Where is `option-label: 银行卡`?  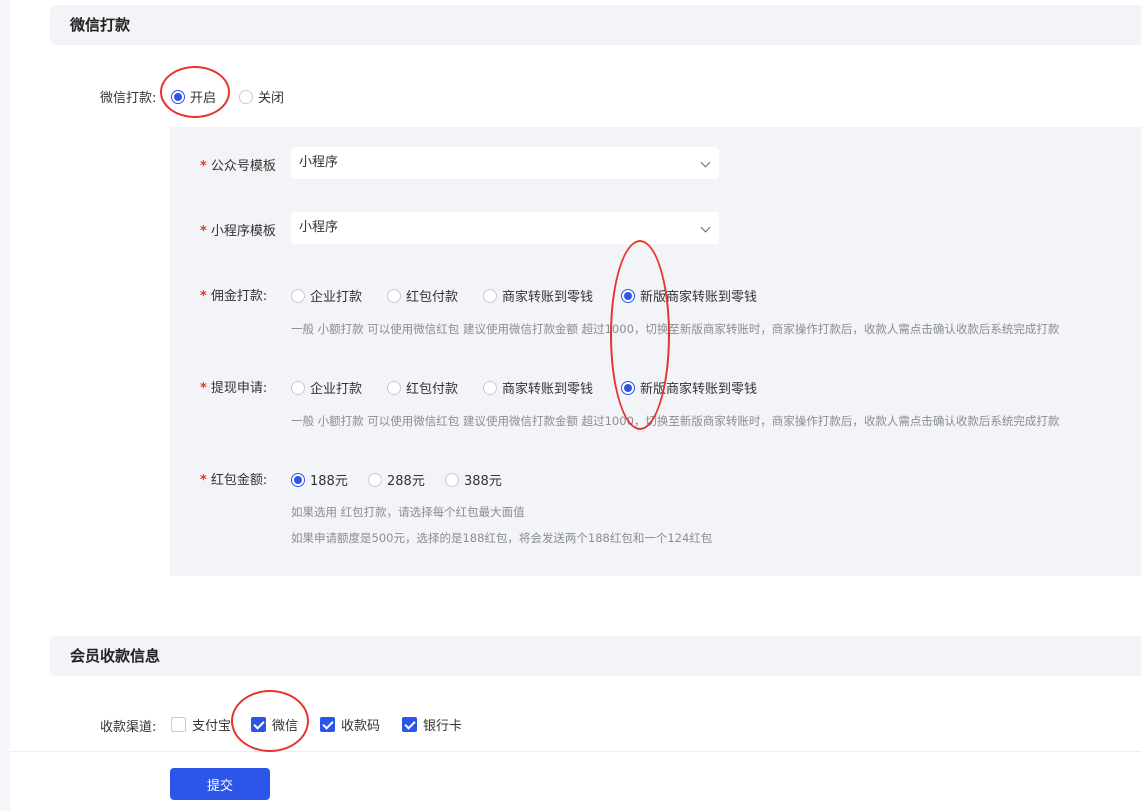
option-label: 银行卡 is located at coordinates (443, 726).